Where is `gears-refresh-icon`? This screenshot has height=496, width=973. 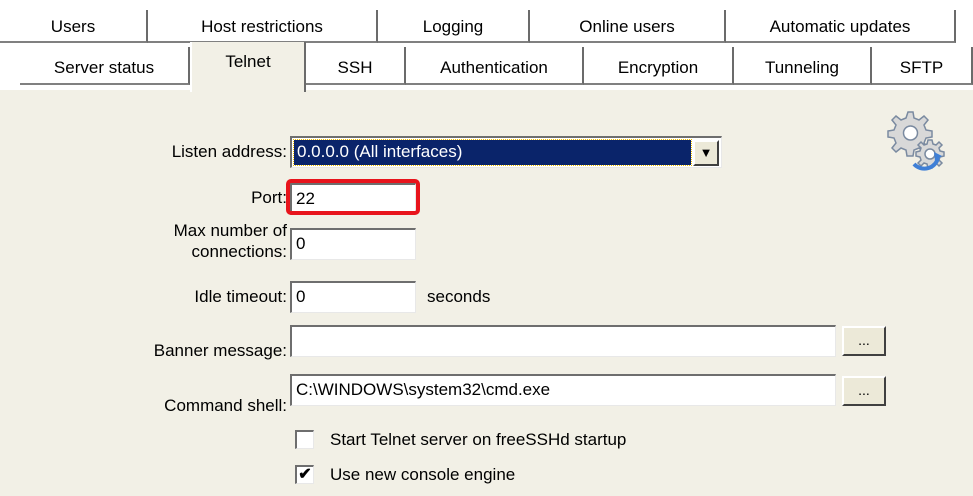
gears-refresh-icon is located at coordinates (917, 141).